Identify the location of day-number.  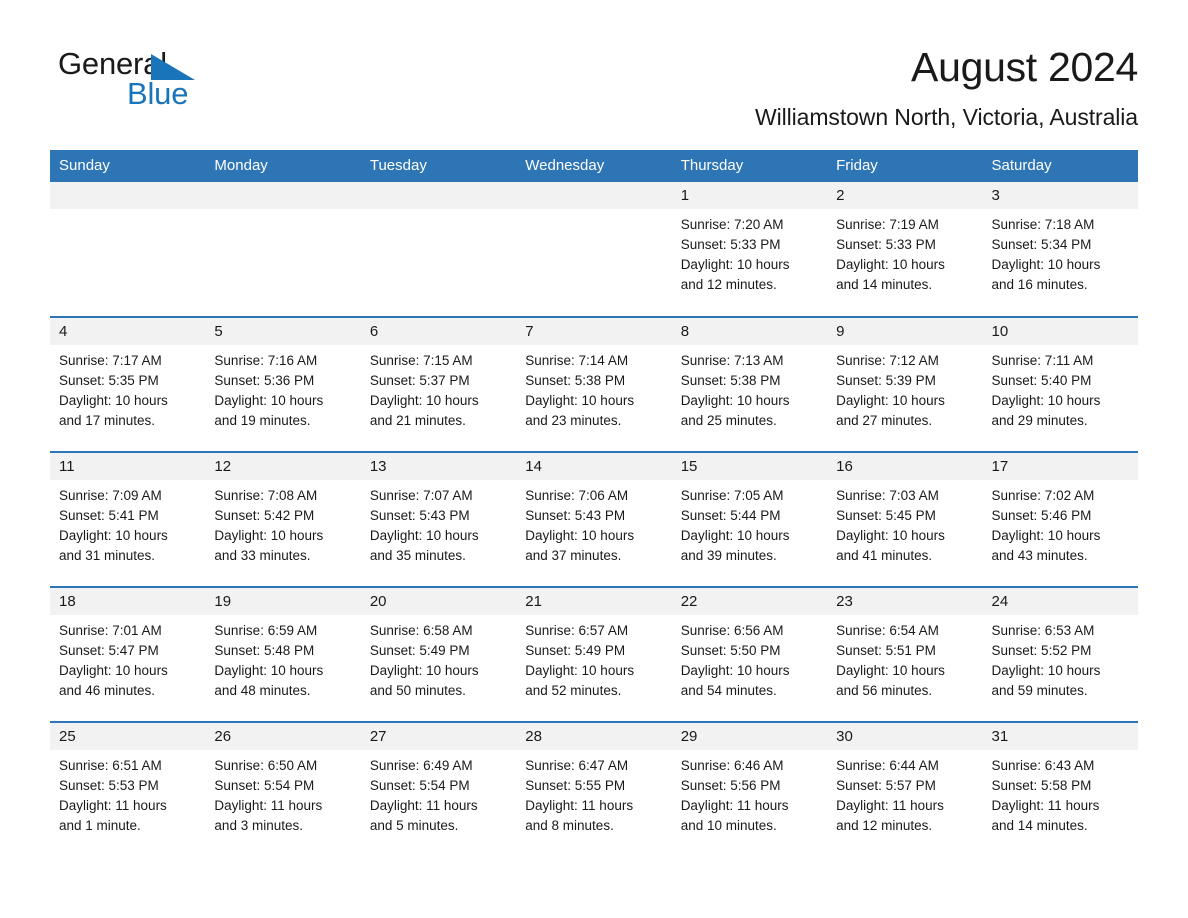
(283, 196).